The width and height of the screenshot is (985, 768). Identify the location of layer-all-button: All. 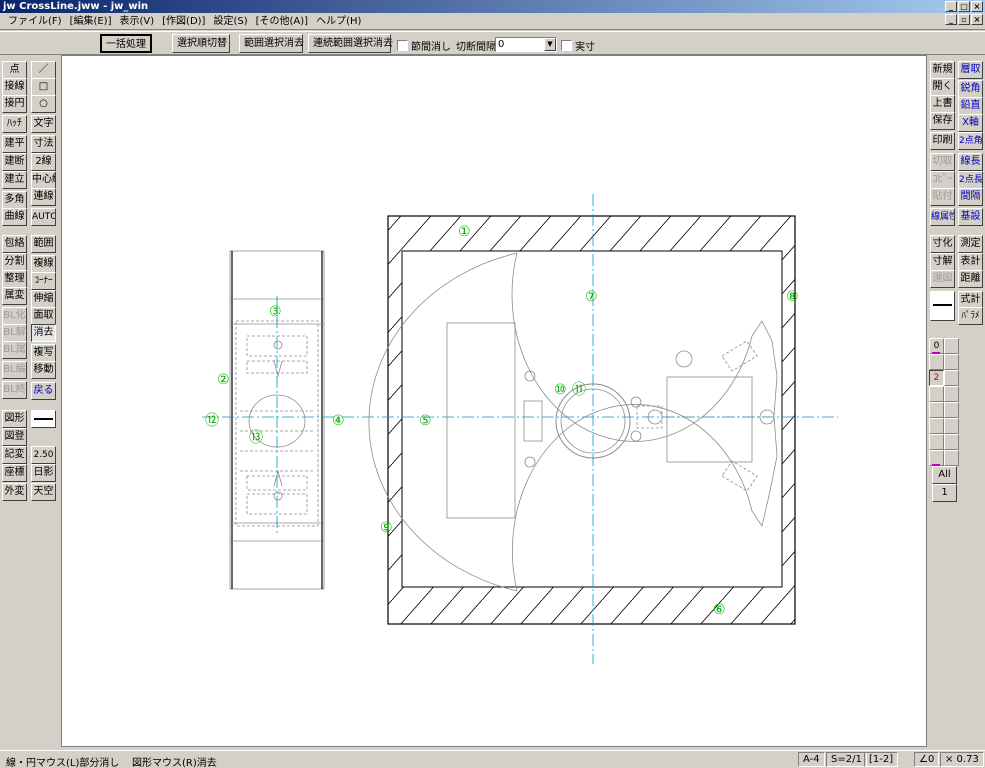
(944, 475).